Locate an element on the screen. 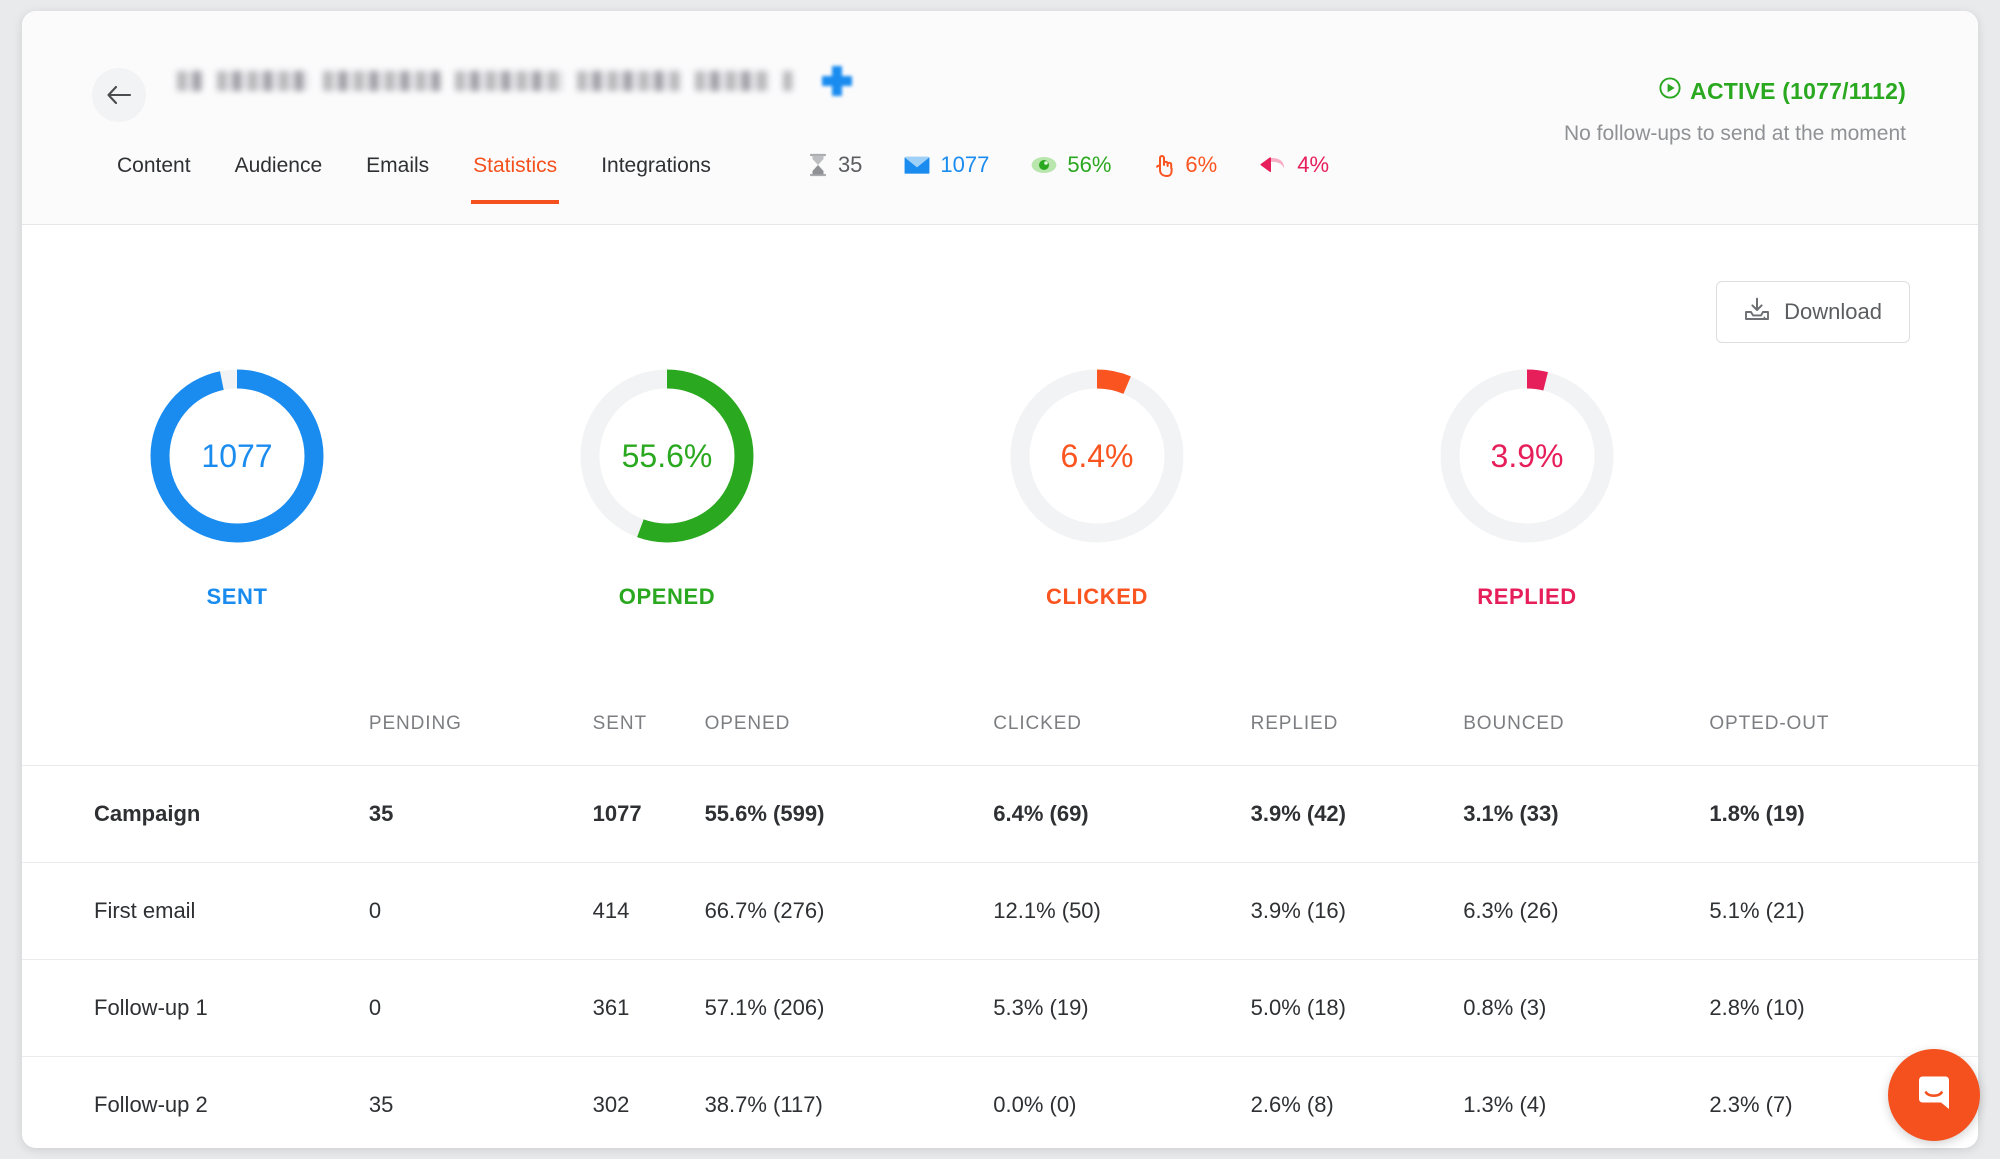 The height and width of the screenshot is (1159, 2000). row-replied: 5.0% (18) is located at coordinates (1357, 1008).